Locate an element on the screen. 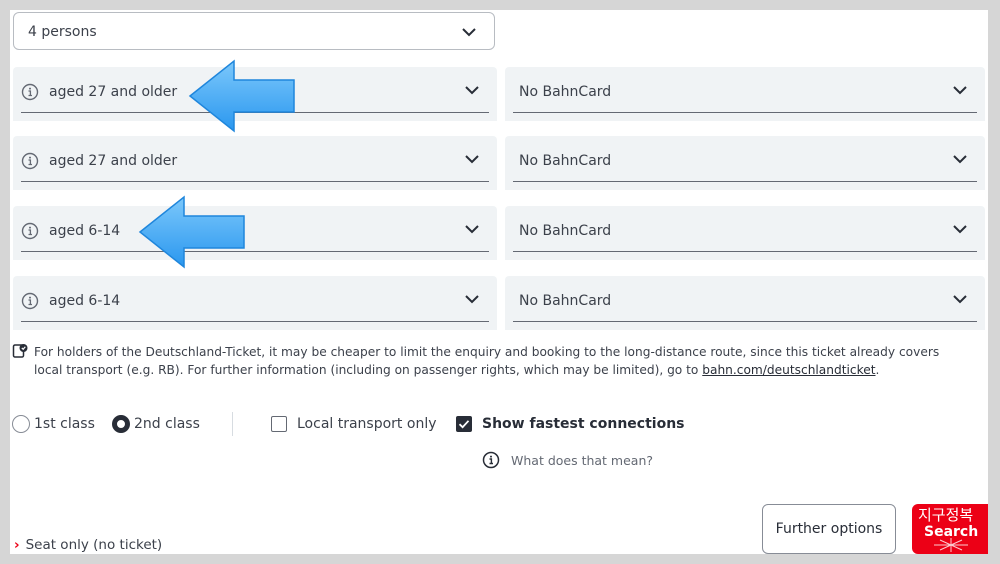 The width and height of the screenshot is (1000, 564). second-class-label: 2nd class is located at coordinates (167, 424).